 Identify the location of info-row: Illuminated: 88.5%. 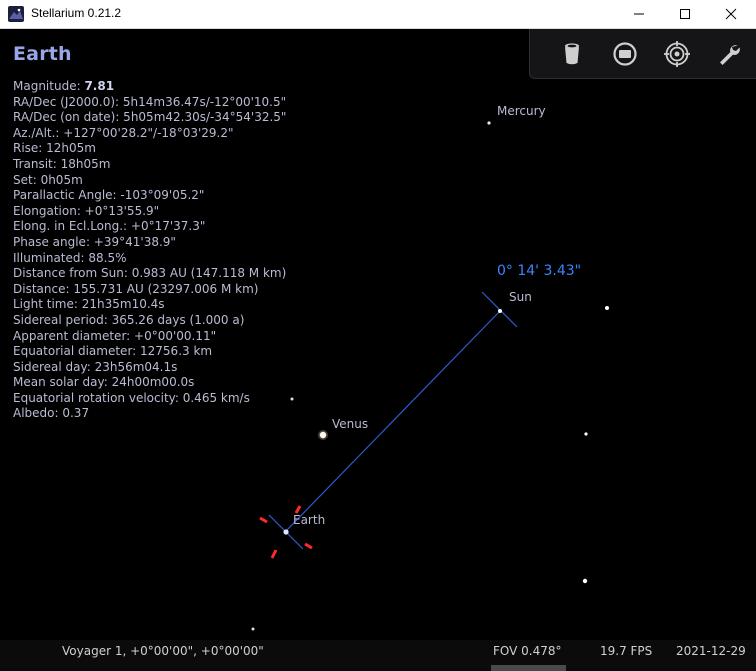
(70, 257).